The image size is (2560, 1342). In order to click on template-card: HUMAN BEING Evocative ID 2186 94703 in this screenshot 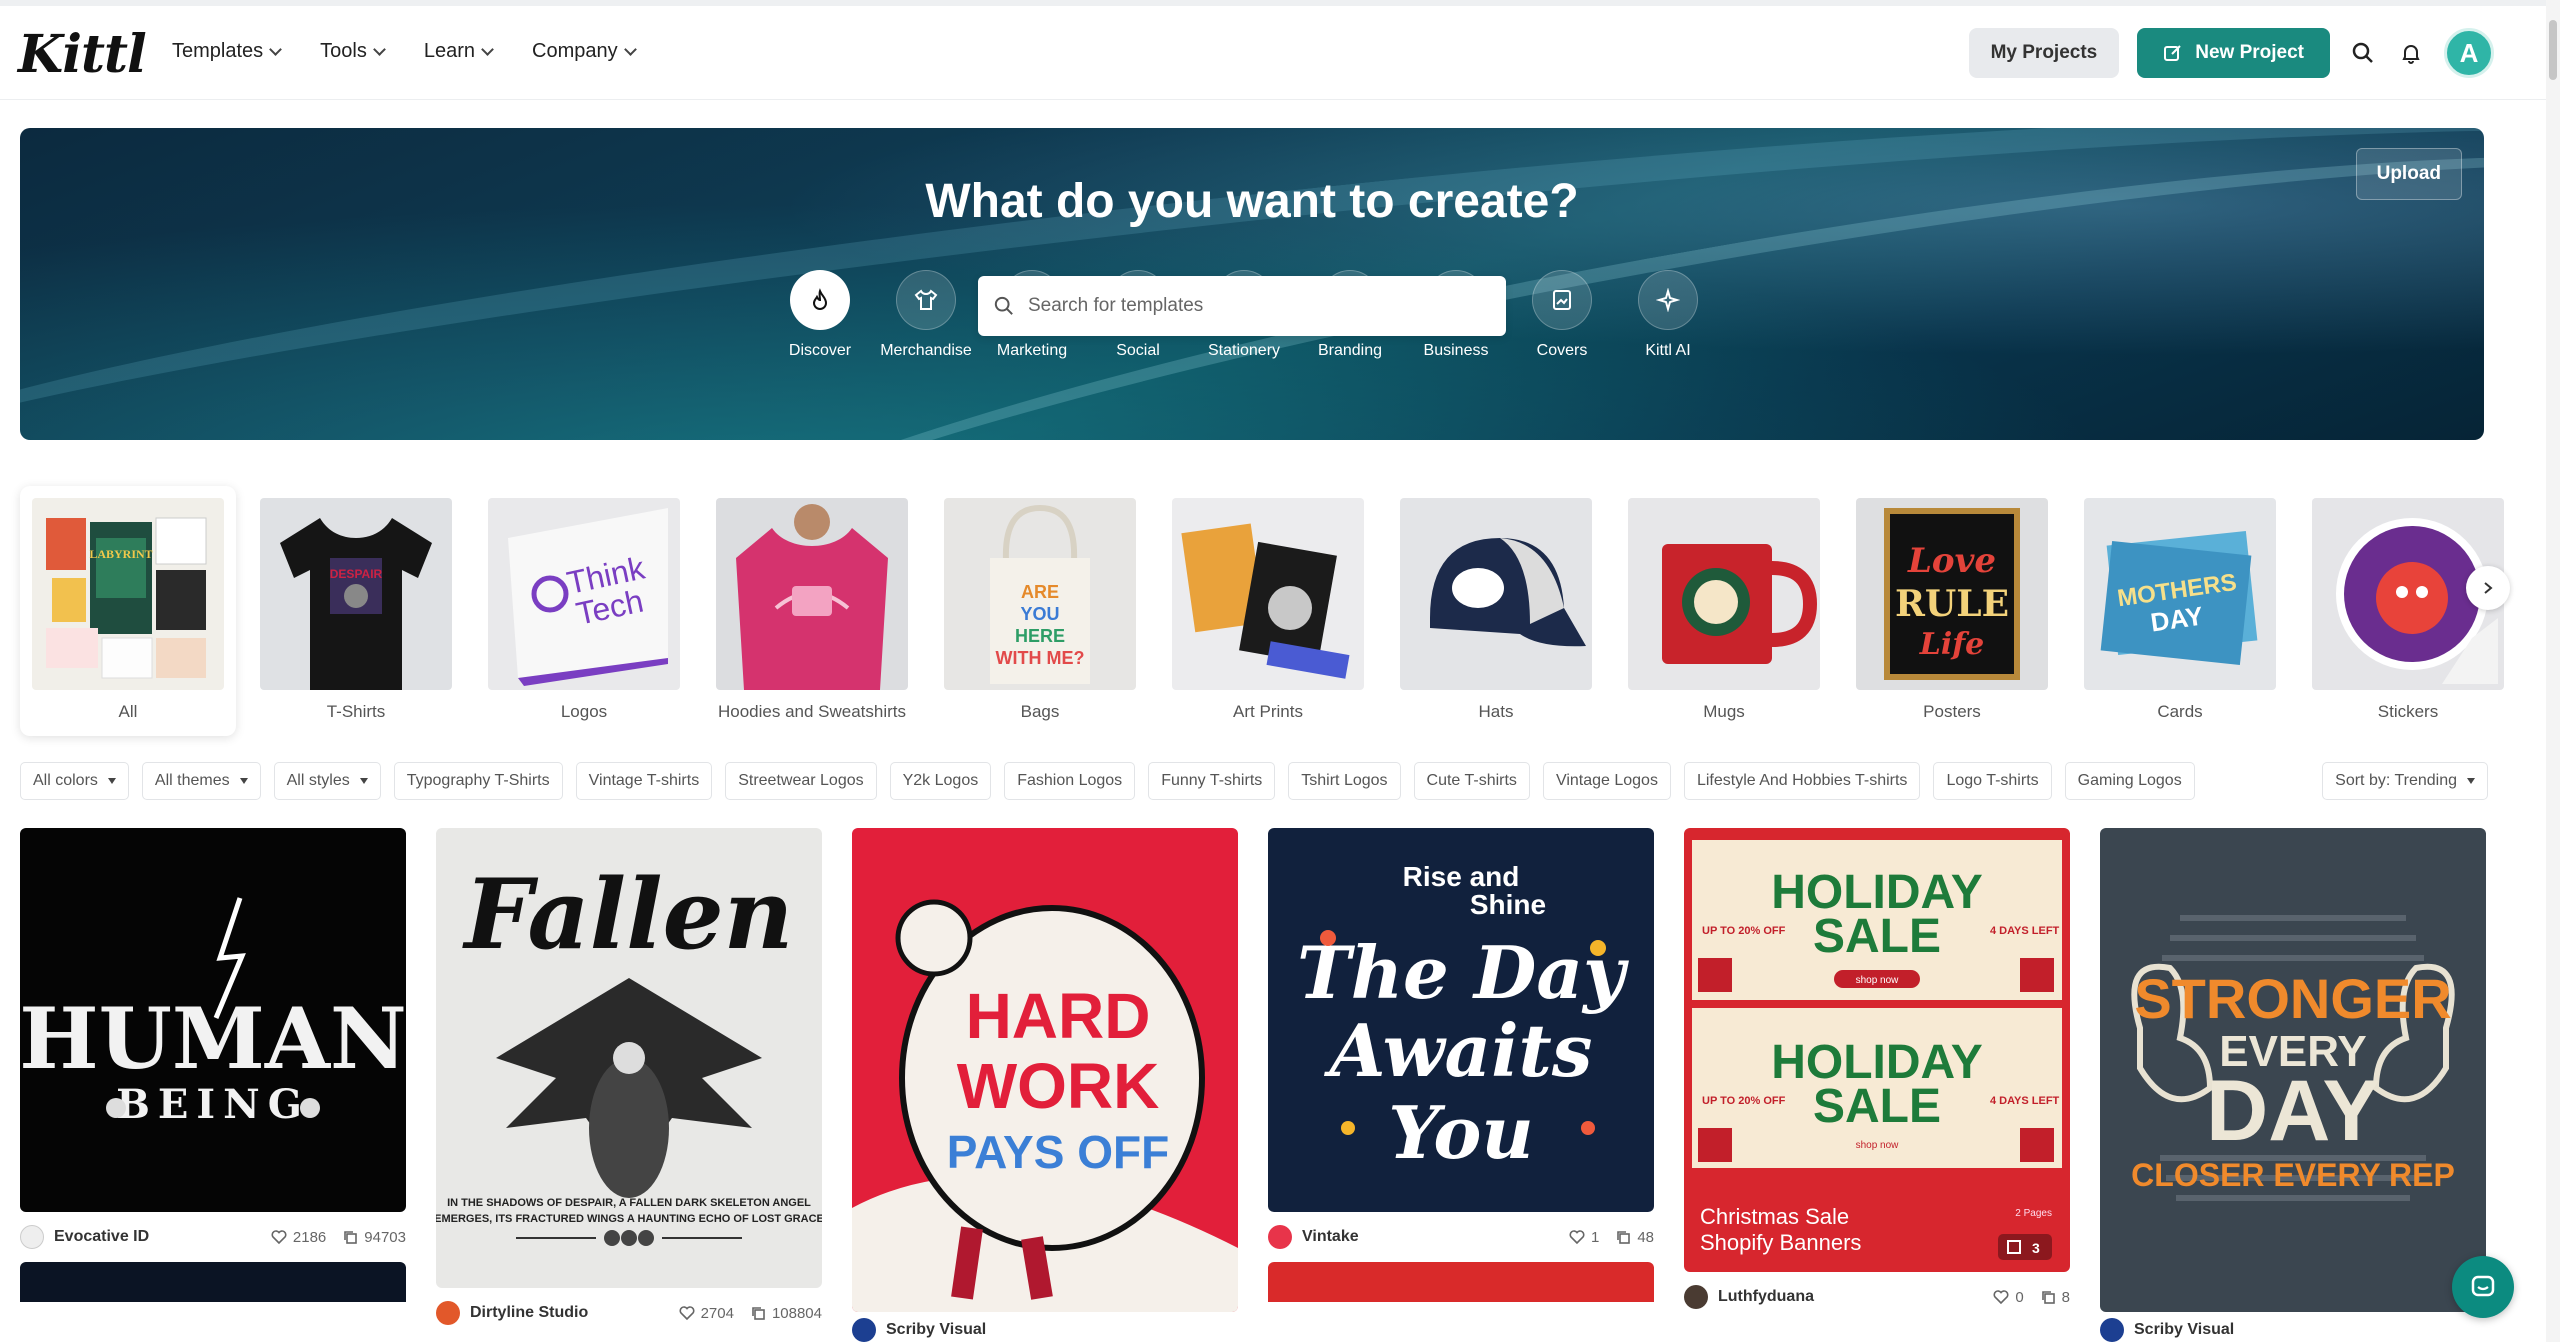, I will do `click(213, 1065)`.